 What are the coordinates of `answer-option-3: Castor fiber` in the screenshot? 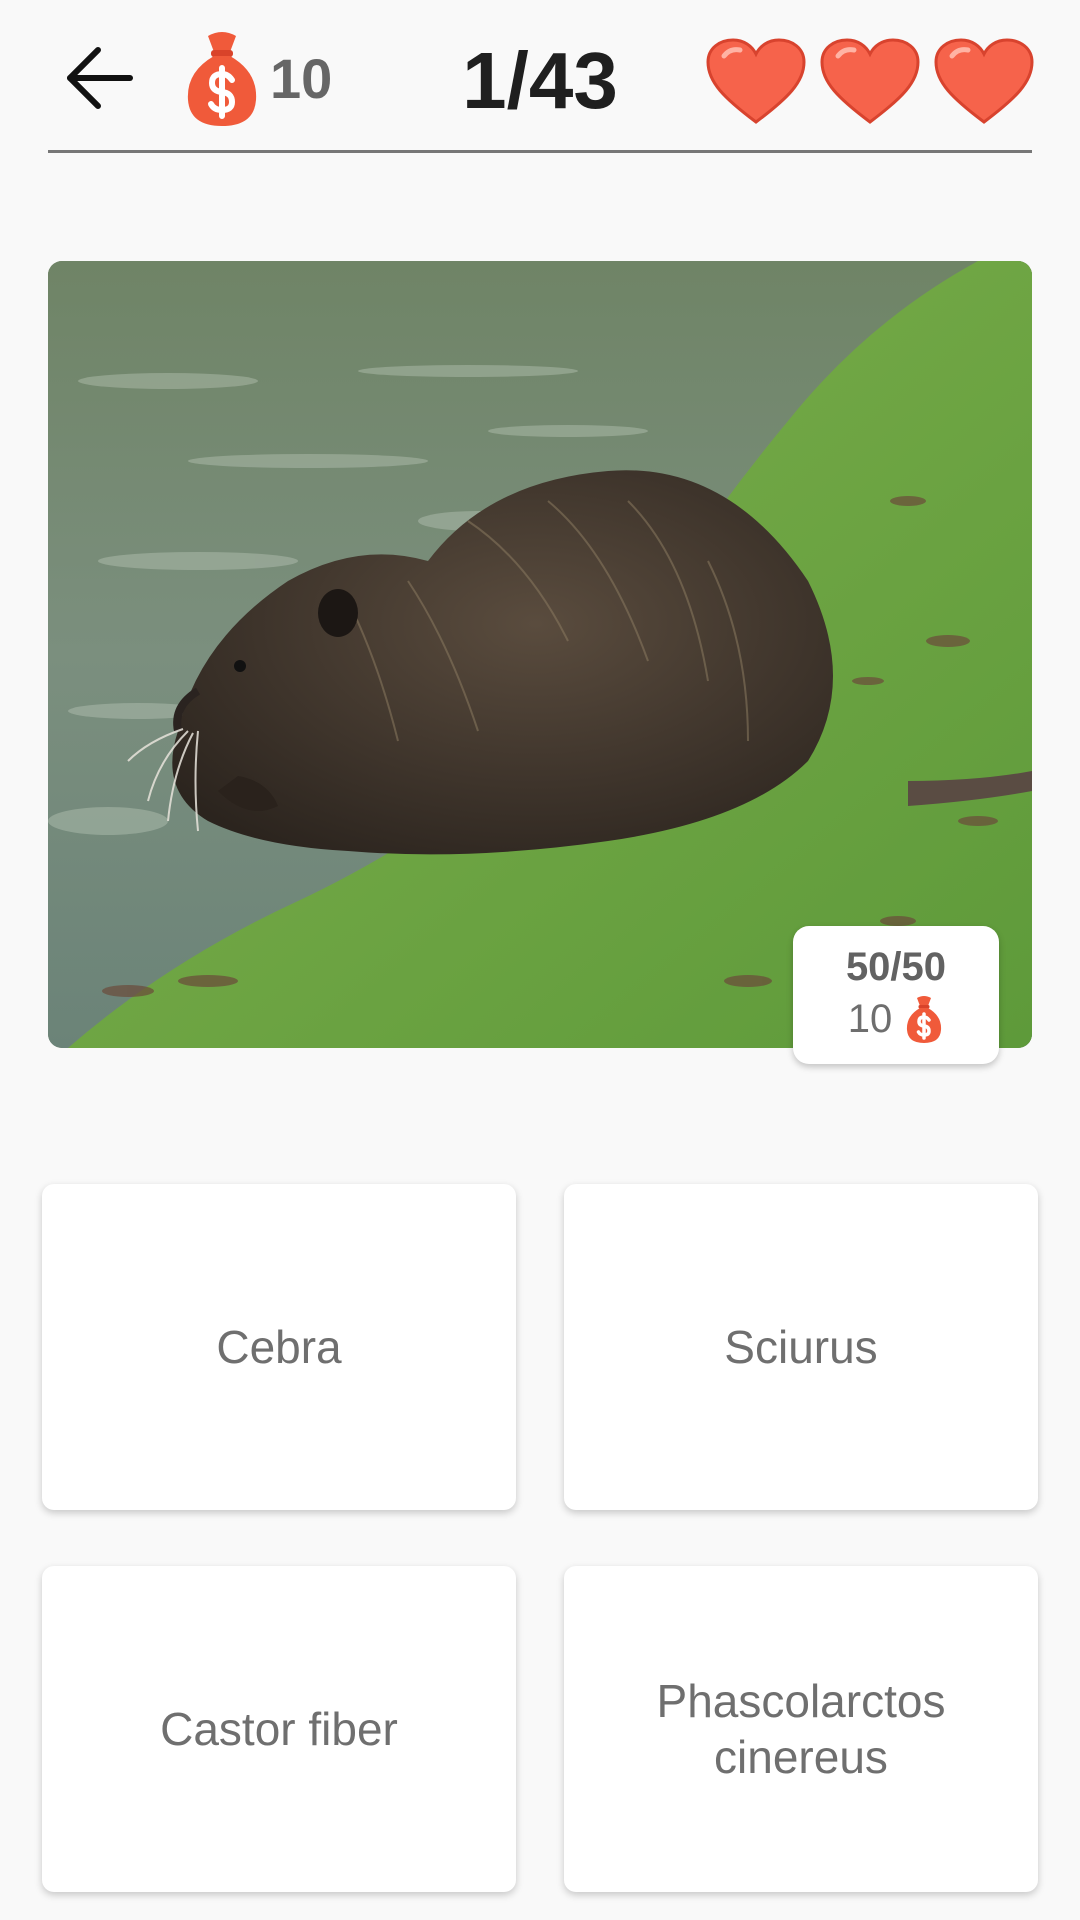 It's located at (279, 1729).